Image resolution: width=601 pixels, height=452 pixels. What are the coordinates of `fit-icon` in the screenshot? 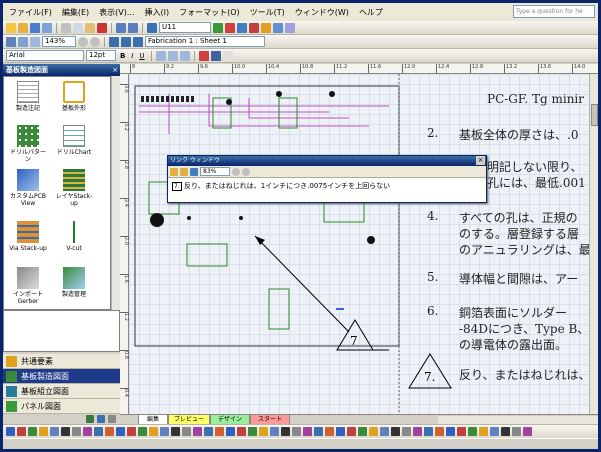 It's located at (35, 41).